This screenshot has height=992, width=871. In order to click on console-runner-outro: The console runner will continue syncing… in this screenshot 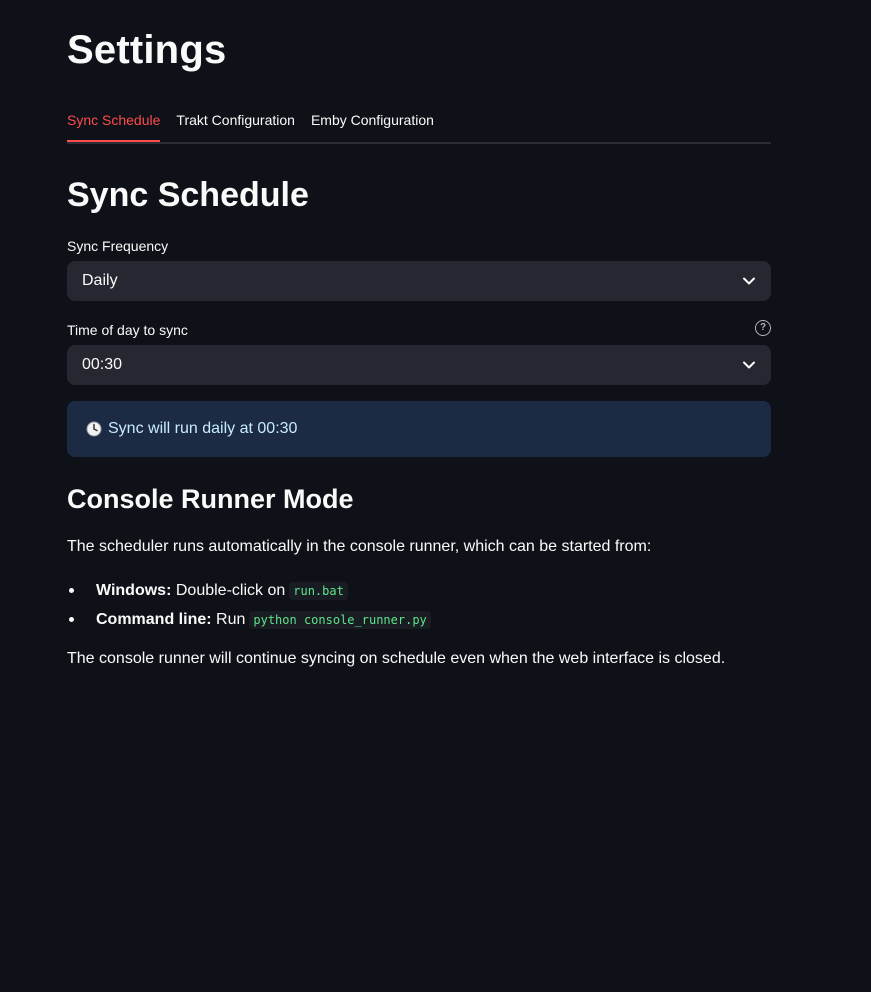, I will do `click(396, 658)`.